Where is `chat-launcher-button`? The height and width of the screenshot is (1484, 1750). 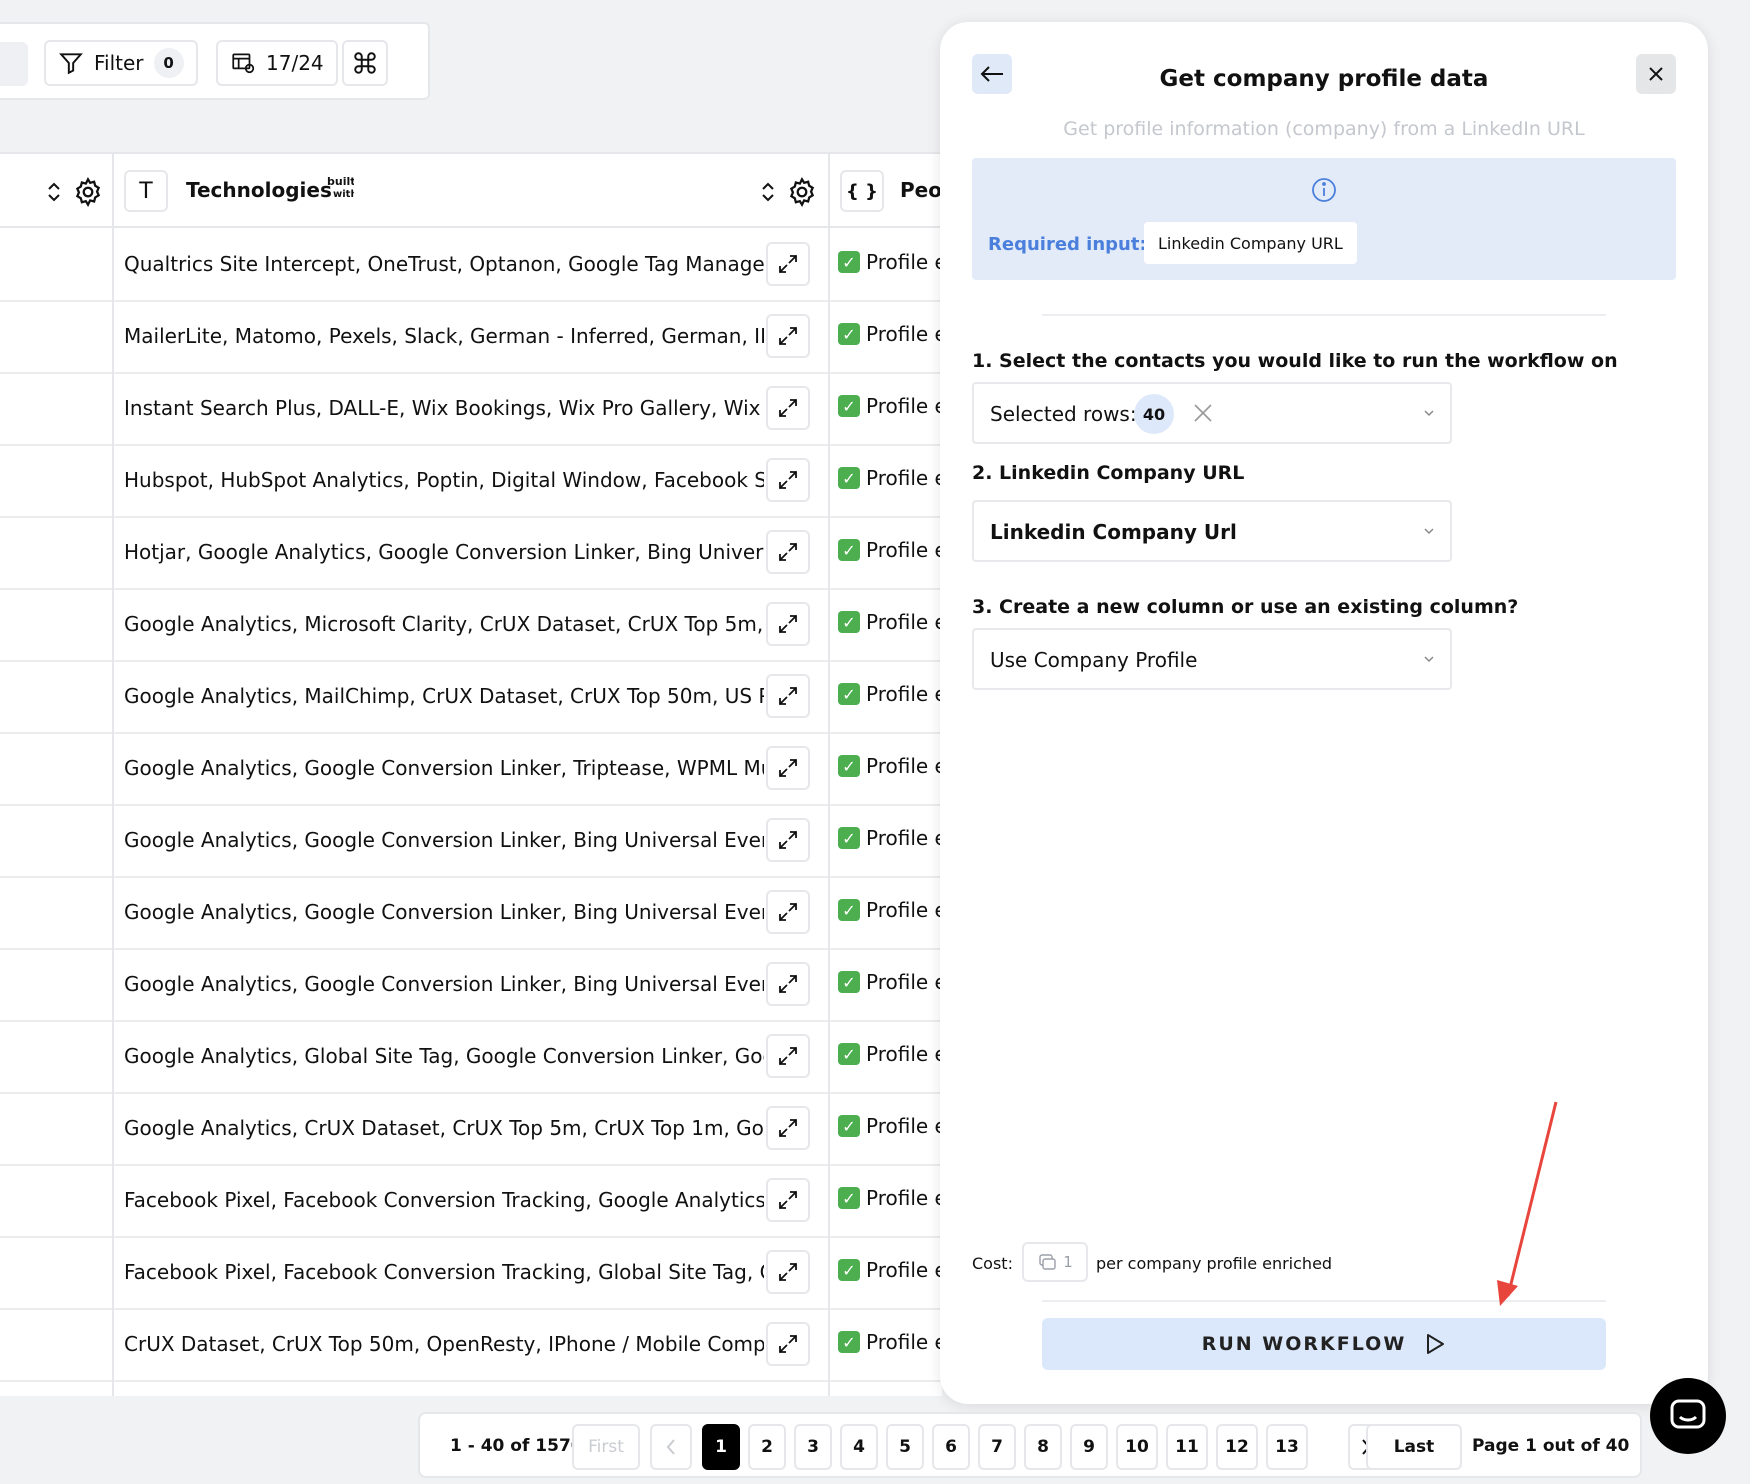
chat-launcher-button is located at coordinates (1688, 1416).